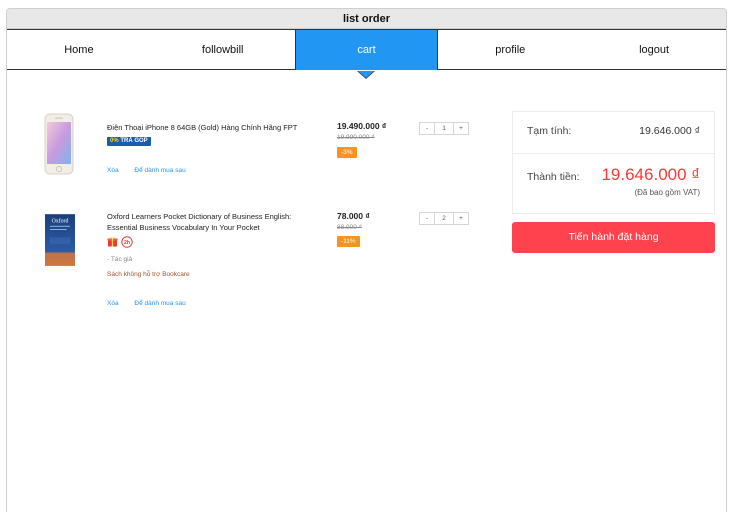 The image size is (743, 512). Describe the element at coordinates (353, 216) in the screenshot. I see `item-price: 78.000 ₫` at that location.